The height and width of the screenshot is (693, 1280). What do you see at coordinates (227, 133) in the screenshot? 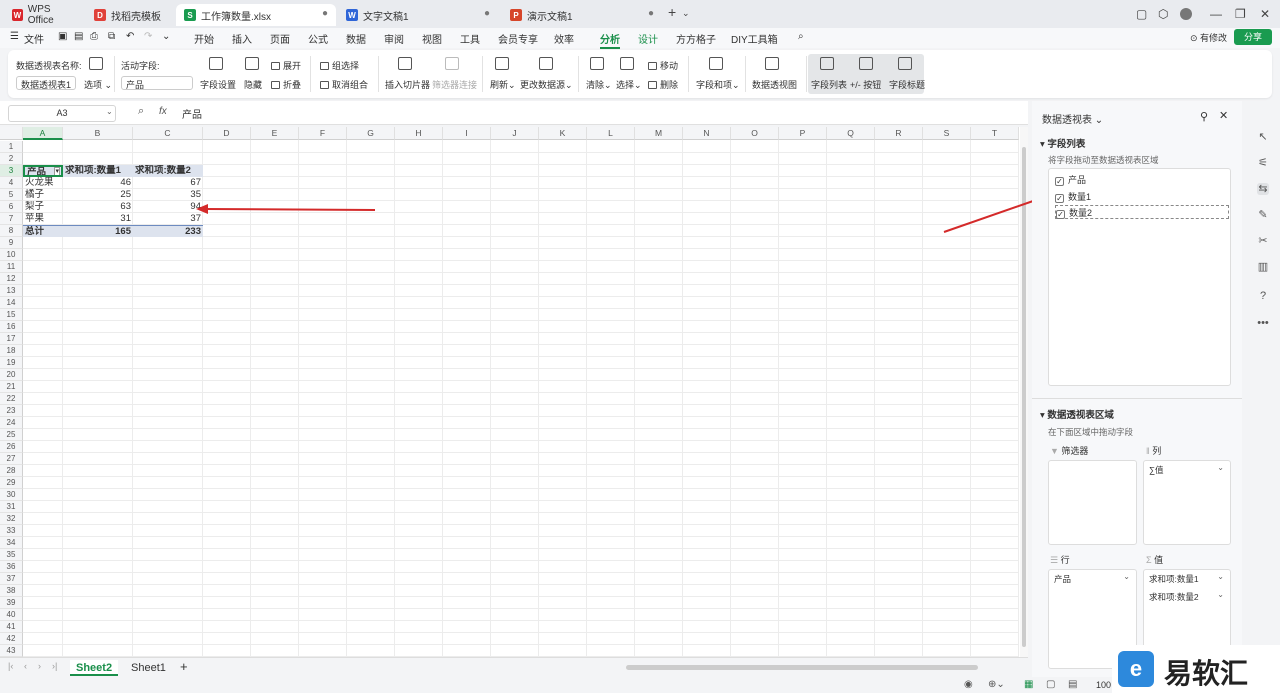
I see `column-header: D` at bounding box center [227, 133].